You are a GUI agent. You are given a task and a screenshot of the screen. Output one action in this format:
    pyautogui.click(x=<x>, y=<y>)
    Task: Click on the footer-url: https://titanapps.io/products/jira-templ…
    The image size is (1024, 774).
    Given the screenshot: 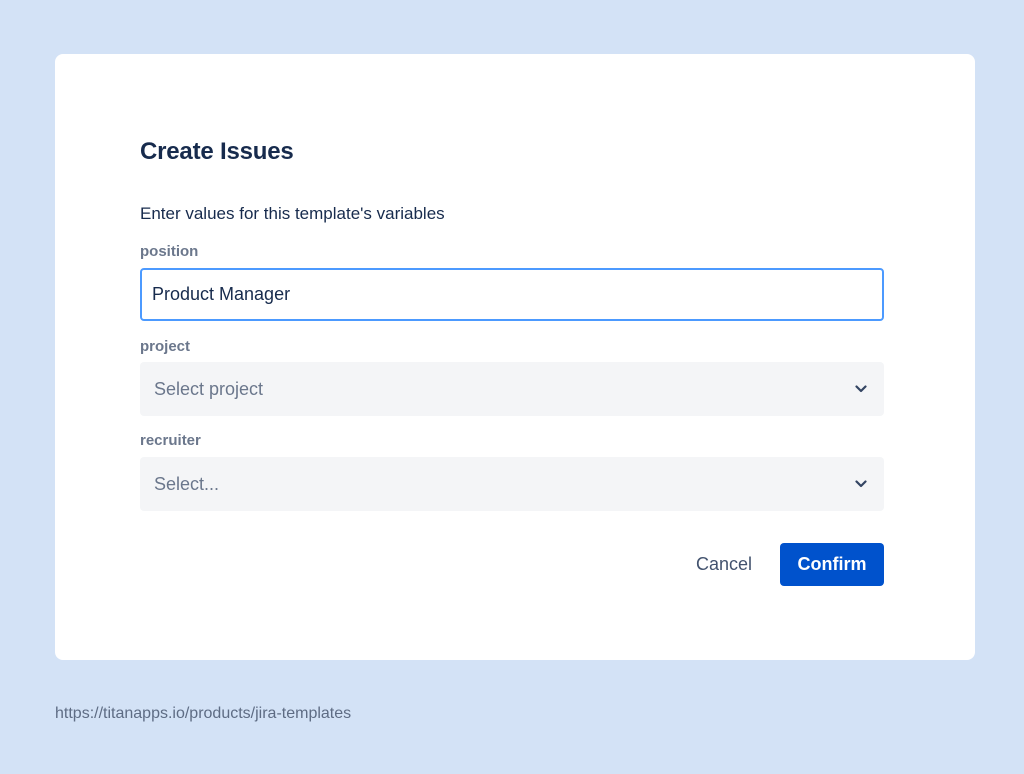 What is the action you would take?
    pyautogui.click(x=203, y=713)
    